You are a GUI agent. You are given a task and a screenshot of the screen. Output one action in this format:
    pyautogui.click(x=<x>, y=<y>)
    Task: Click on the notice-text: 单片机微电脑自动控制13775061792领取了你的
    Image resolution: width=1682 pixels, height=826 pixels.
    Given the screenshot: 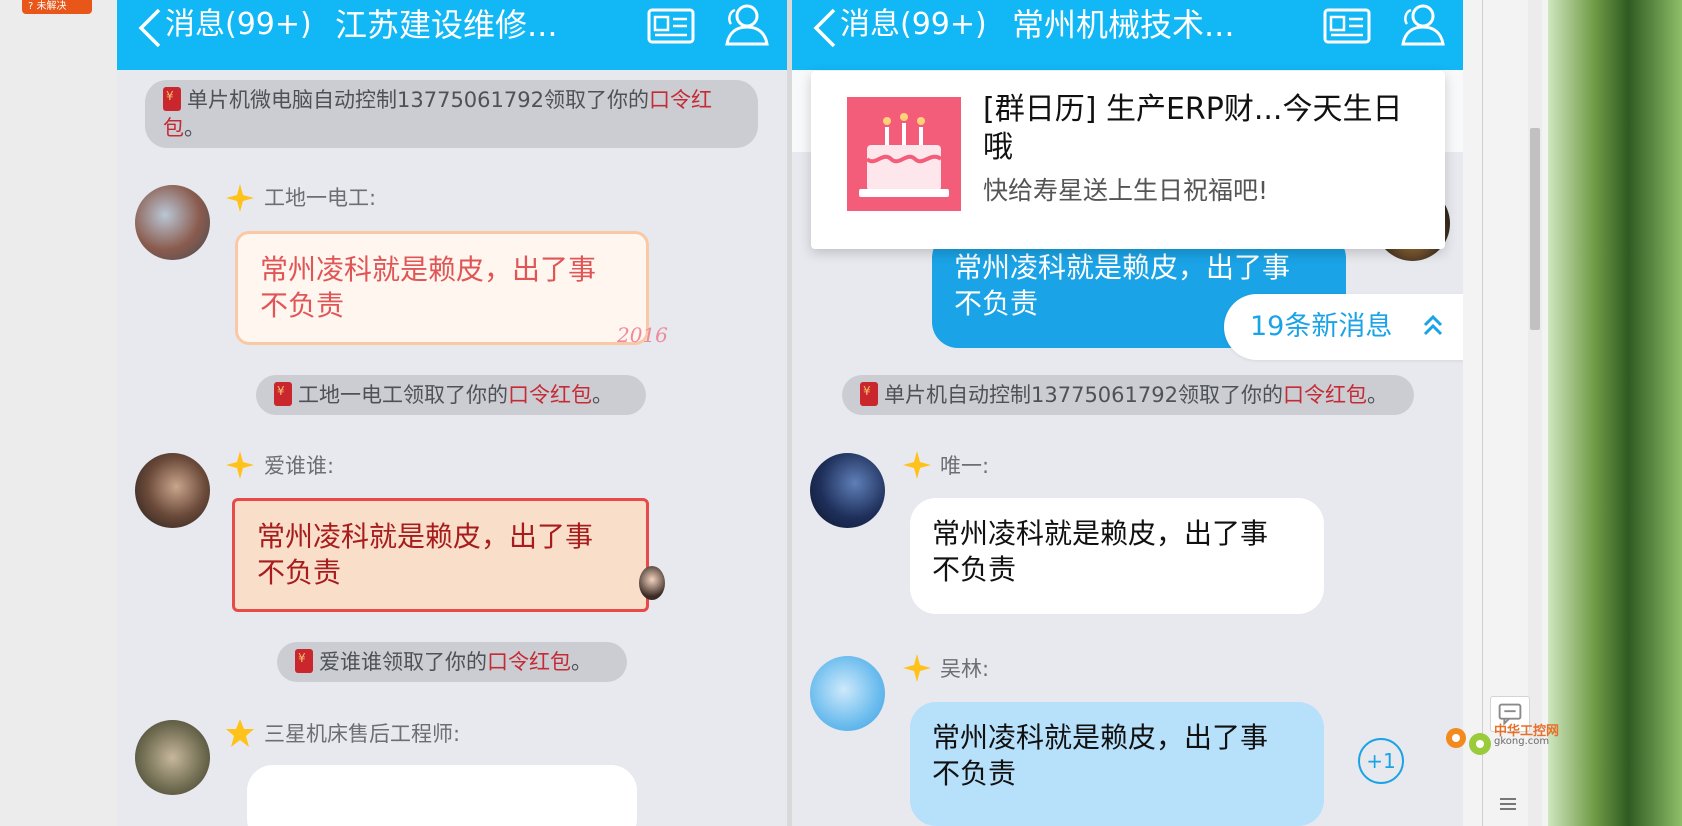 What is the action you would take?
    pyautogui.click(x=418, y=100)
    